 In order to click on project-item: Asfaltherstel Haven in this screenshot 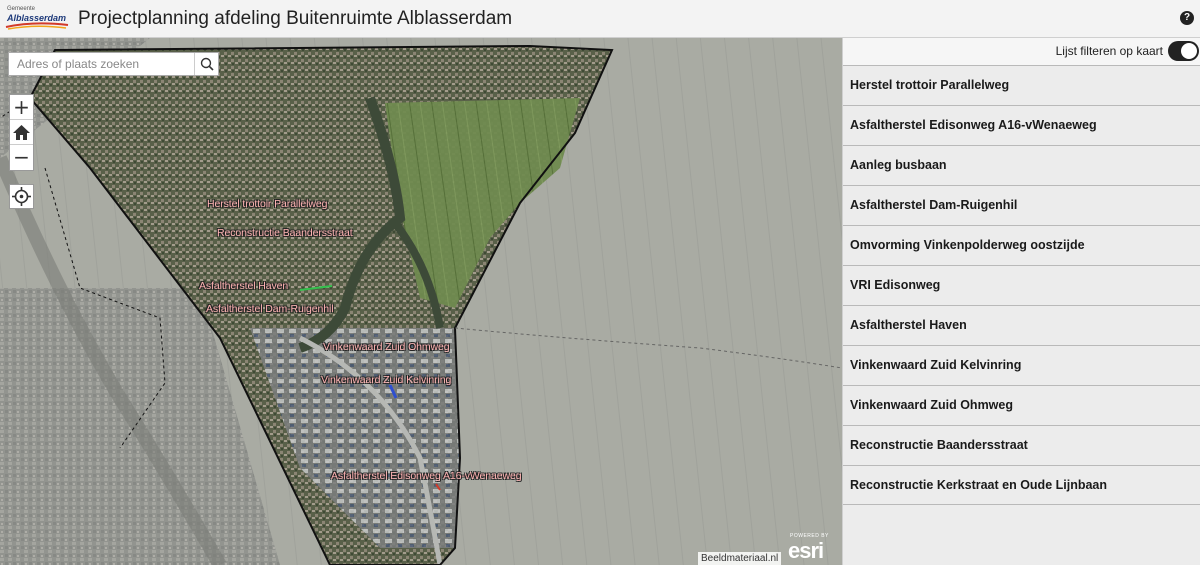, I will do `click(1021, 325)`.